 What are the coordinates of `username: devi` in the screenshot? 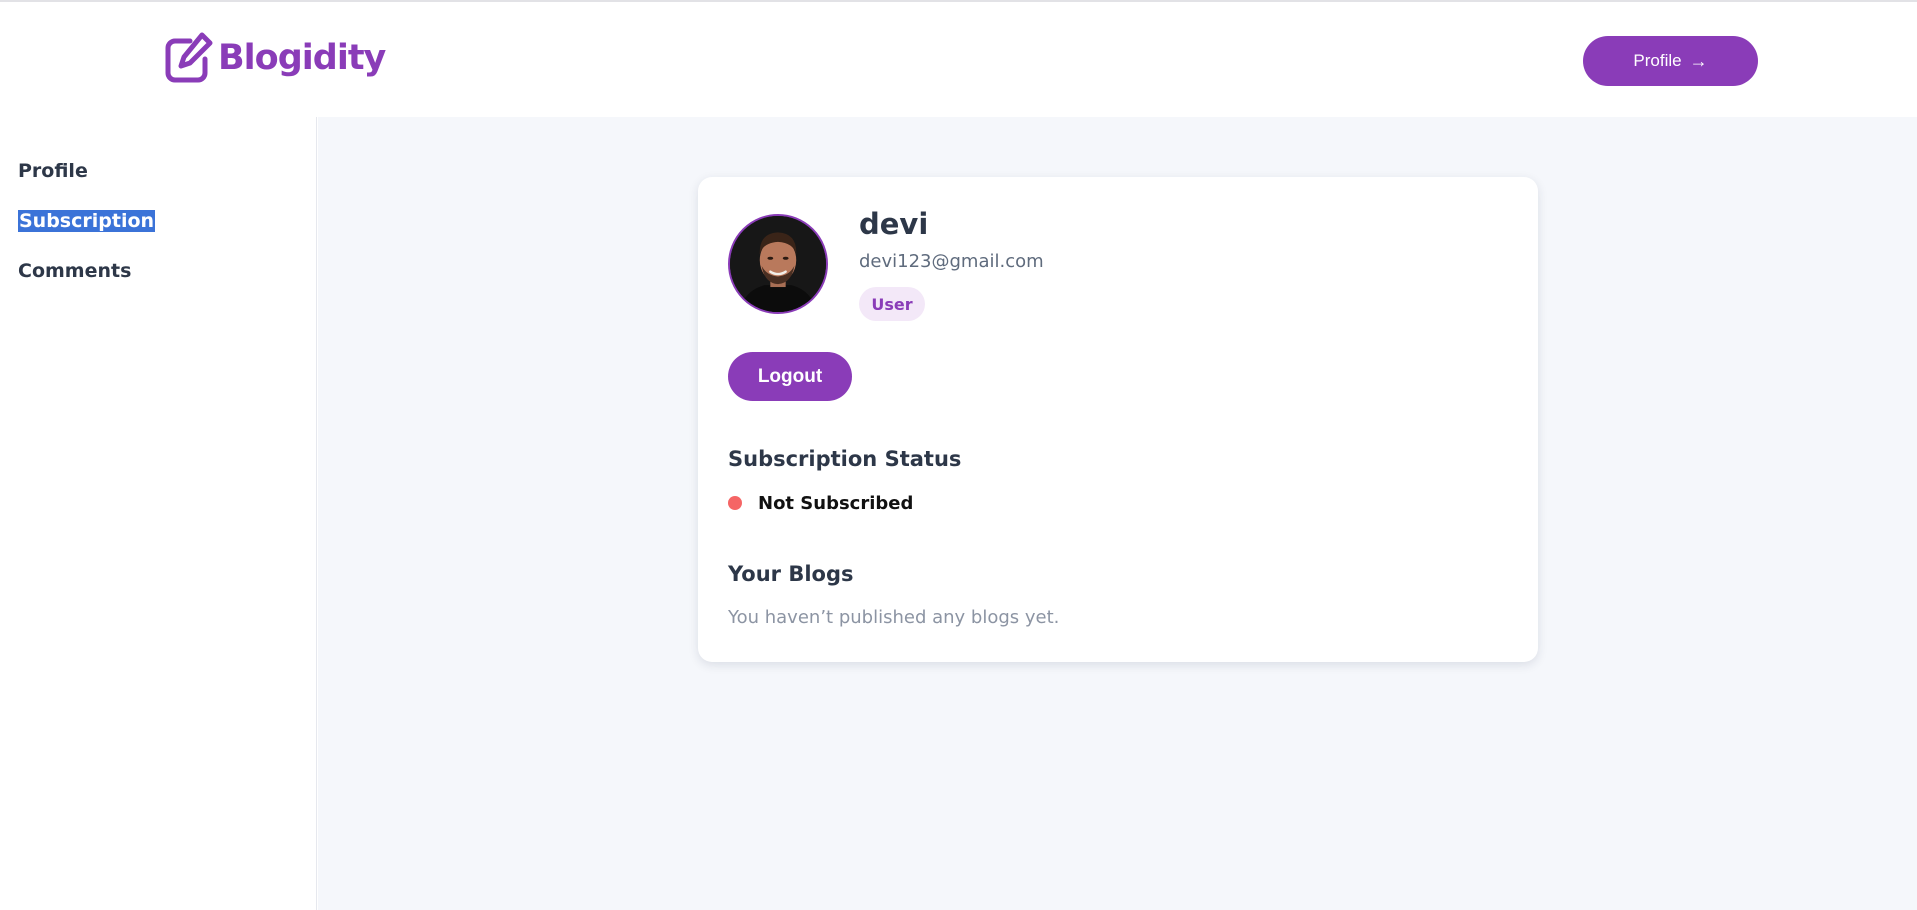 It's located at (894, 224).